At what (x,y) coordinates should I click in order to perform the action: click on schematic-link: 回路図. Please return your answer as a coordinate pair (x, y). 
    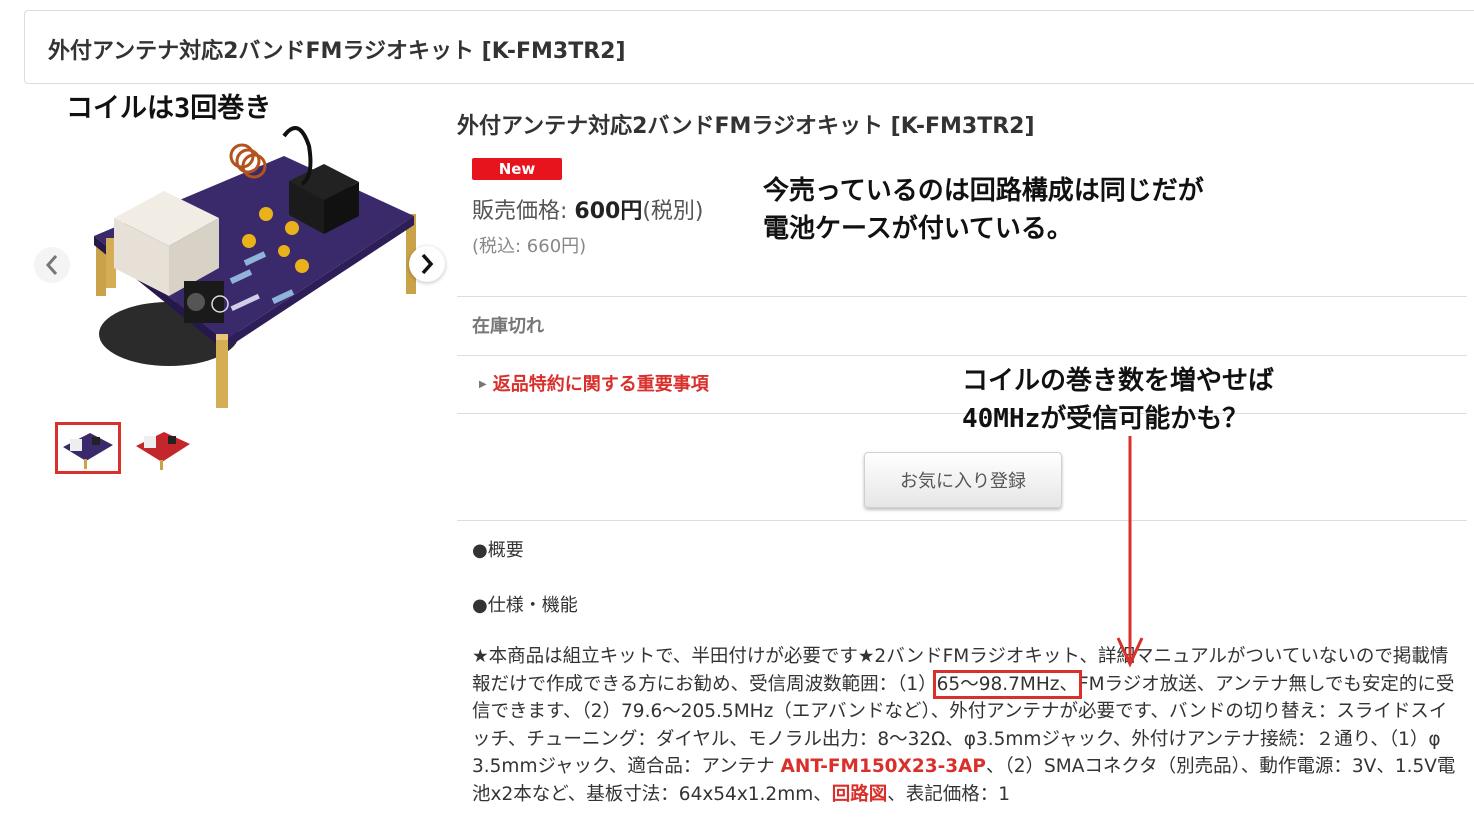
    Looking at the image, I should click on (860, 794).